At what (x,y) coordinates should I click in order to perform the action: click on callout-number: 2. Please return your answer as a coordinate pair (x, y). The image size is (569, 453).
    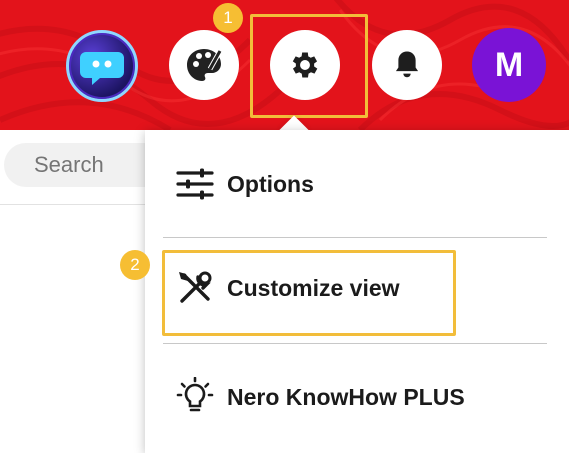
    Looking at the image, I should click on (135, 265).